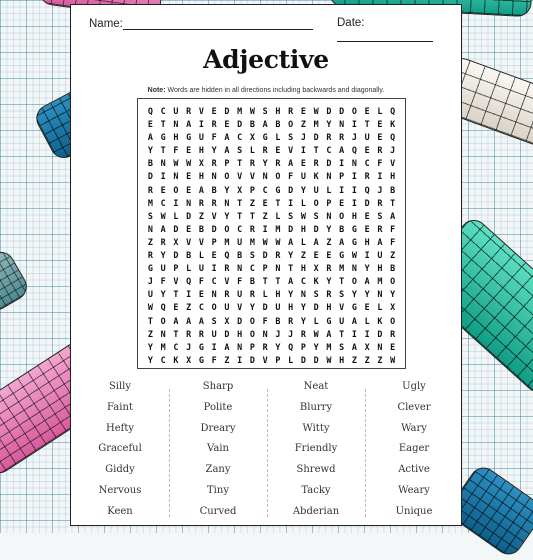 The image size is (533, 560). What do you see at coordinates (392, 307) in the screenshot?
I see `grid-letter: X` at bounding box center [392, 307].